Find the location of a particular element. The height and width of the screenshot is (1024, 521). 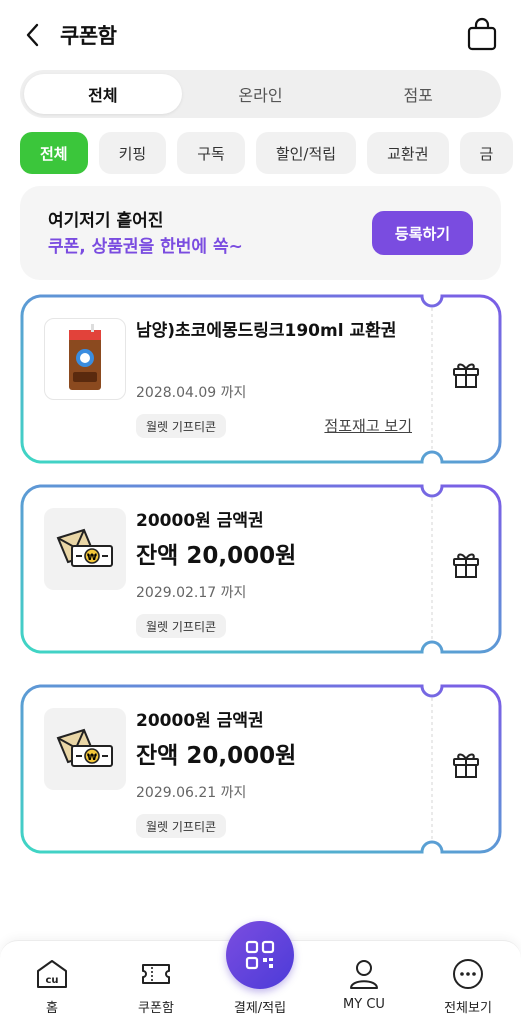

more-icon is located at coordinates (468, 974).